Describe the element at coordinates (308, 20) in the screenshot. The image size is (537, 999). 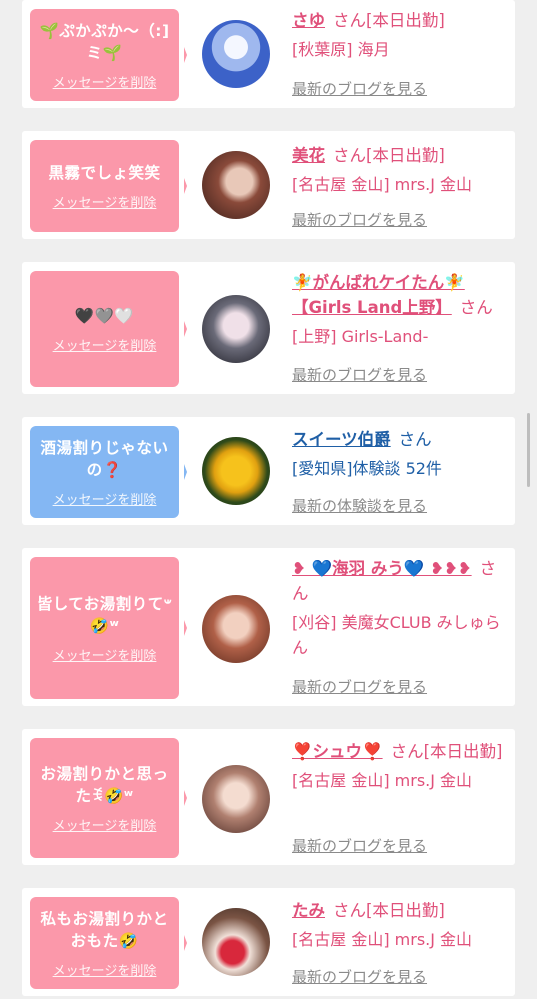
I see `profile-name-link: さゆ` at that location.